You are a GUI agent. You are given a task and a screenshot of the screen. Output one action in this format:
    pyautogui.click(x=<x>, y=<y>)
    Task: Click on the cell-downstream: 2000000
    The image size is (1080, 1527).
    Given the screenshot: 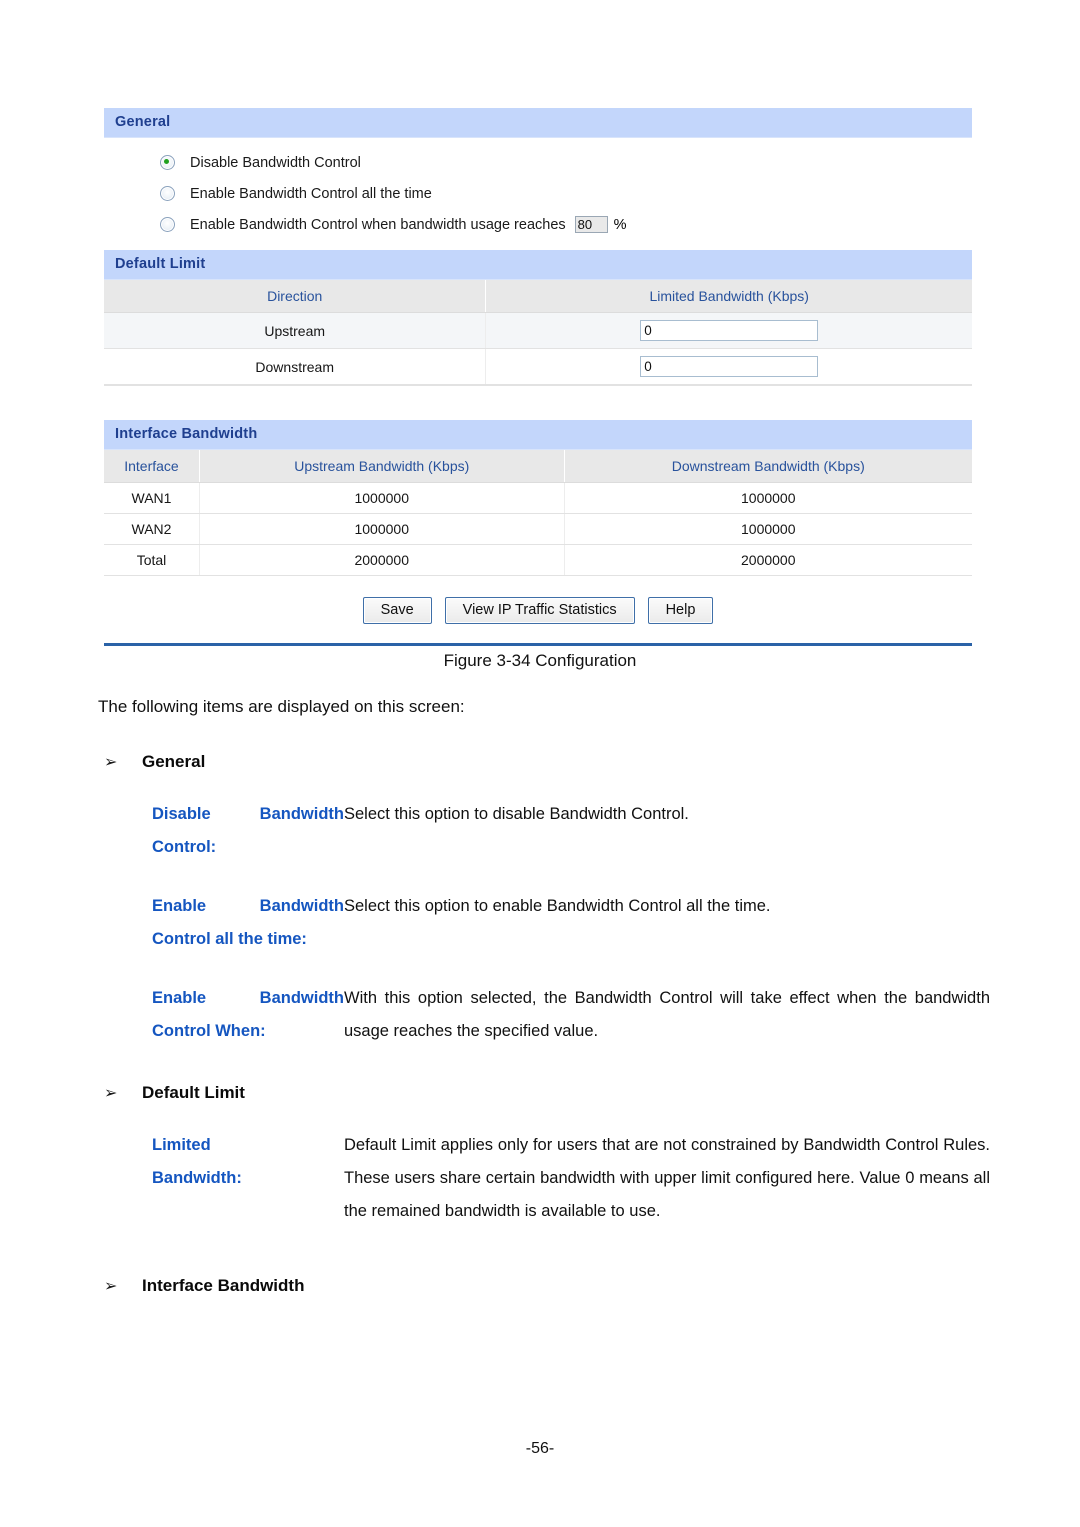 What is the action you would take?
    pyautogui.click(x=768, y=560)
    